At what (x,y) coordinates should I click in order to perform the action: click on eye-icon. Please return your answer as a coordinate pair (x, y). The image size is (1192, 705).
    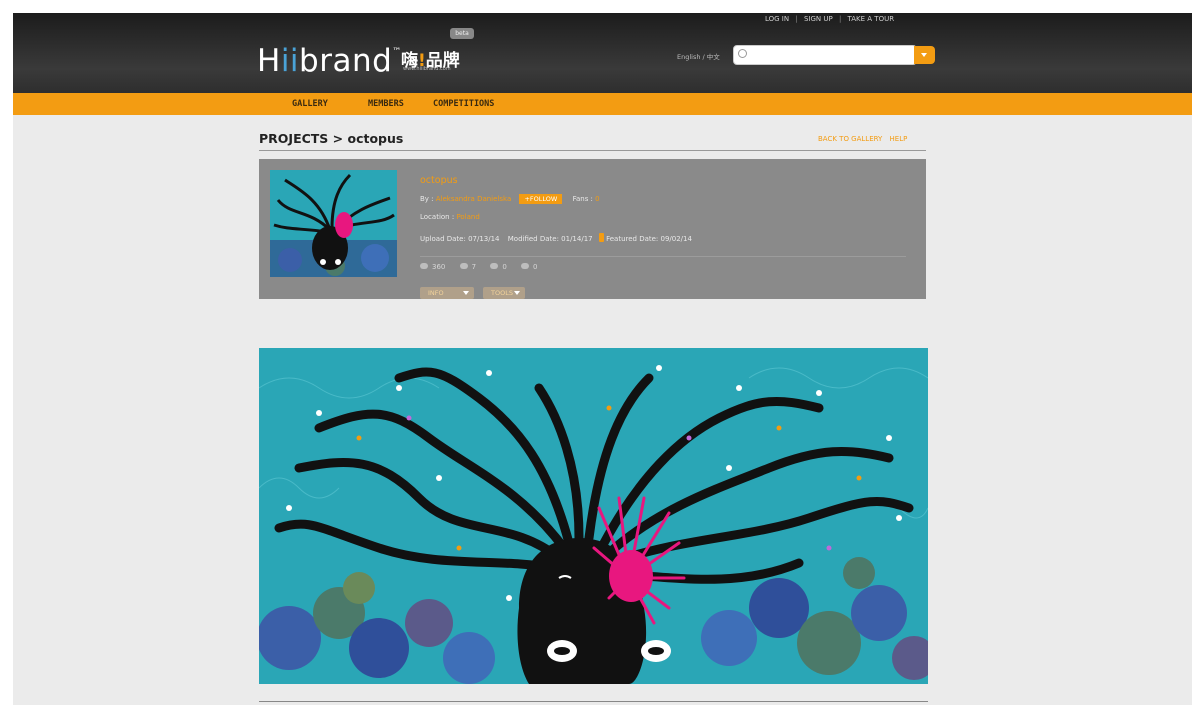
    Looking at the image, I should click on (424, 266).